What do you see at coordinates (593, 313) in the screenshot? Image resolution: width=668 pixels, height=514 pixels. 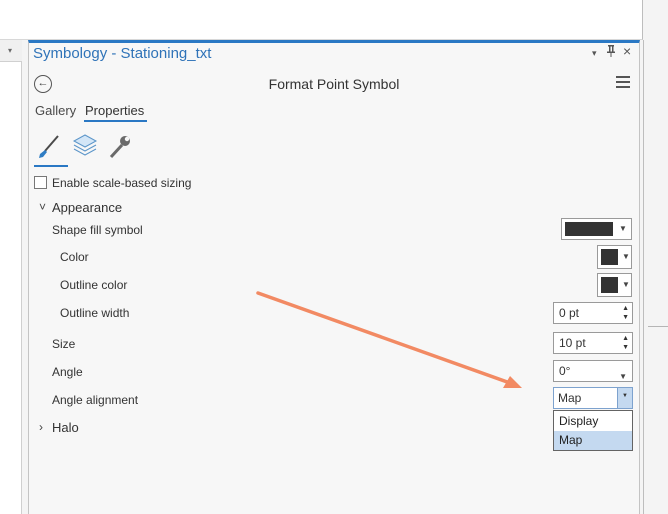 I see `outline-width-stepper: 0 pt ▲ ▼` at bounding box center [593, 313].